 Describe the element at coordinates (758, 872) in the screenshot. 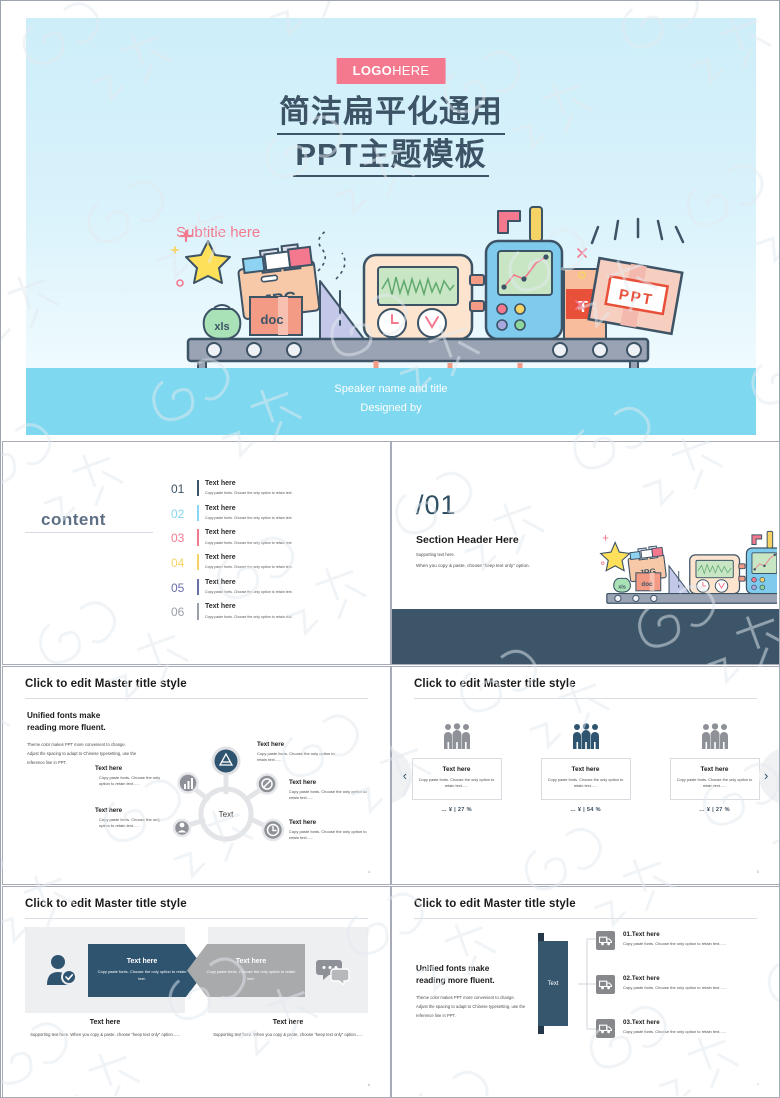

I see `page-number: 5` at that location.